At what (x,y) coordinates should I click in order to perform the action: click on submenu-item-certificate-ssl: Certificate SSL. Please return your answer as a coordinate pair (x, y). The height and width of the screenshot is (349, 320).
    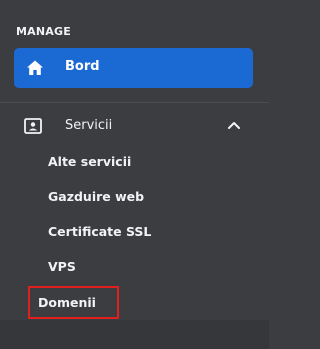
    Looking at the image, I should click on (99, 231).